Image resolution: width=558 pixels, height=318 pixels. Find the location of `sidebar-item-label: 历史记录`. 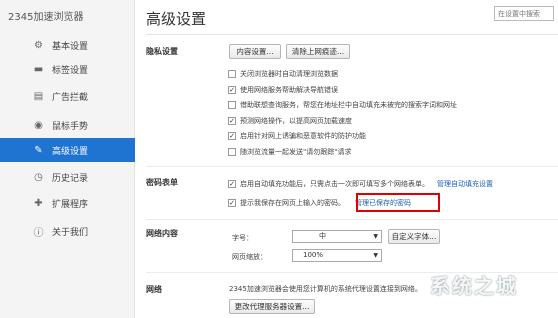

sidebar-item-label: 历史记录 is located at coordinates (70, 178).